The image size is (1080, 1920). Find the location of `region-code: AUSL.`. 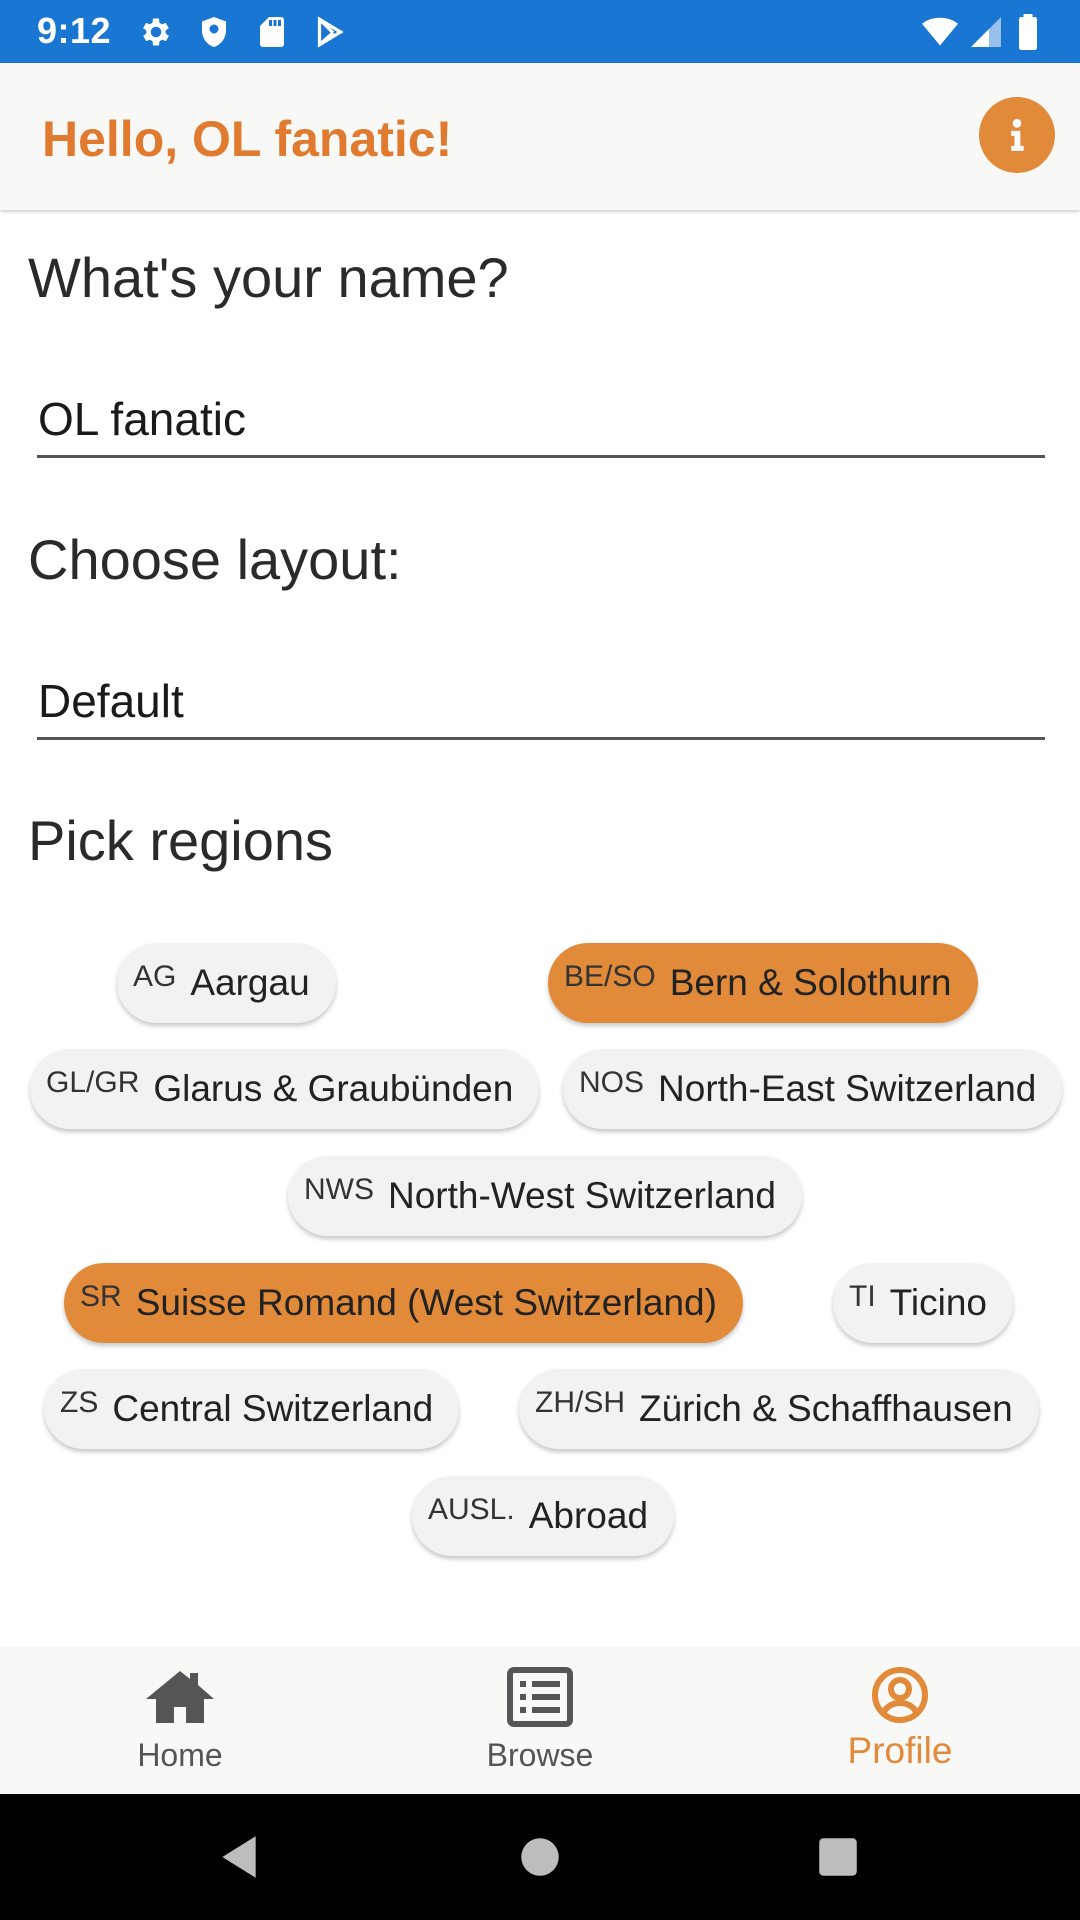

region-code: AUSL. is located at coordinates (471, 1509).